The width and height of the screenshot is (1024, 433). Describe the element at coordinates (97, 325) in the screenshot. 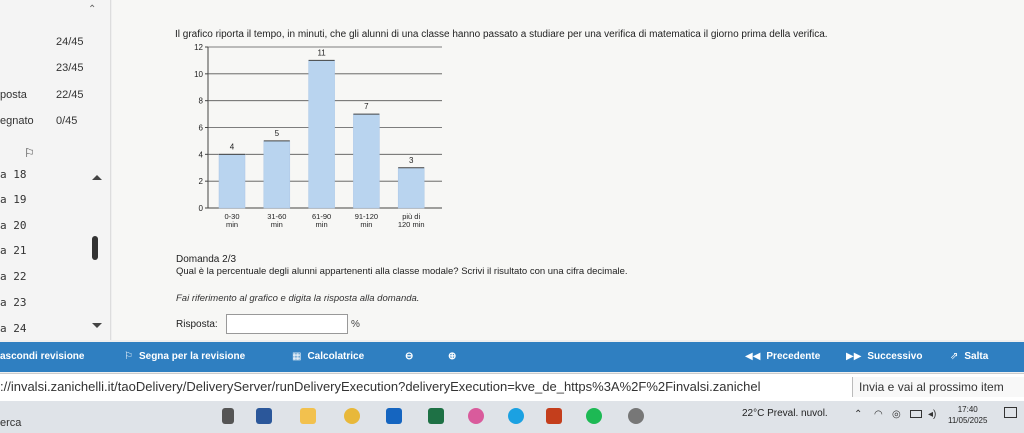

I see `scroll-down-icon` at that location.